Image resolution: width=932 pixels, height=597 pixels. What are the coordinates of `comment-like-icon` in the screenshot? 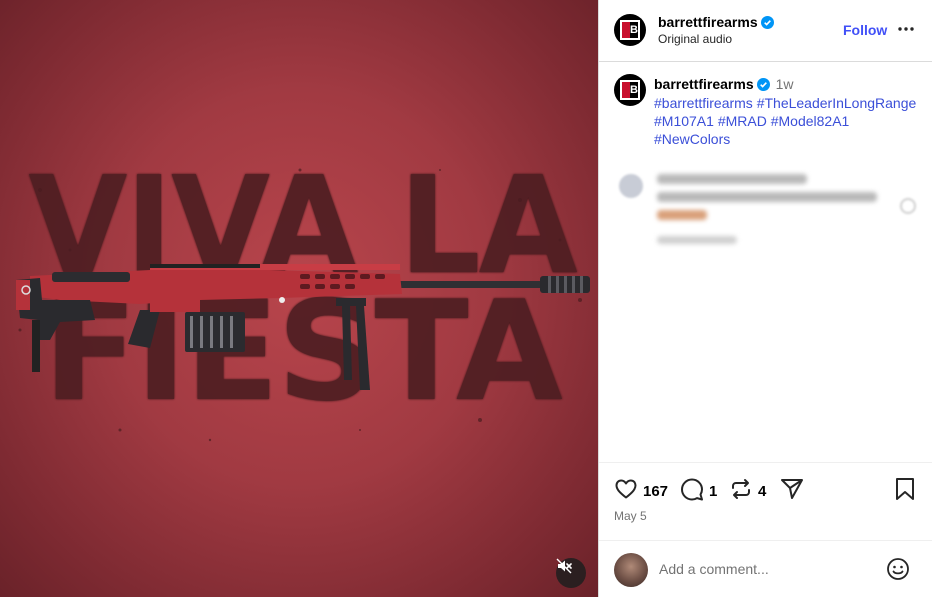 It's located at (908, 206).